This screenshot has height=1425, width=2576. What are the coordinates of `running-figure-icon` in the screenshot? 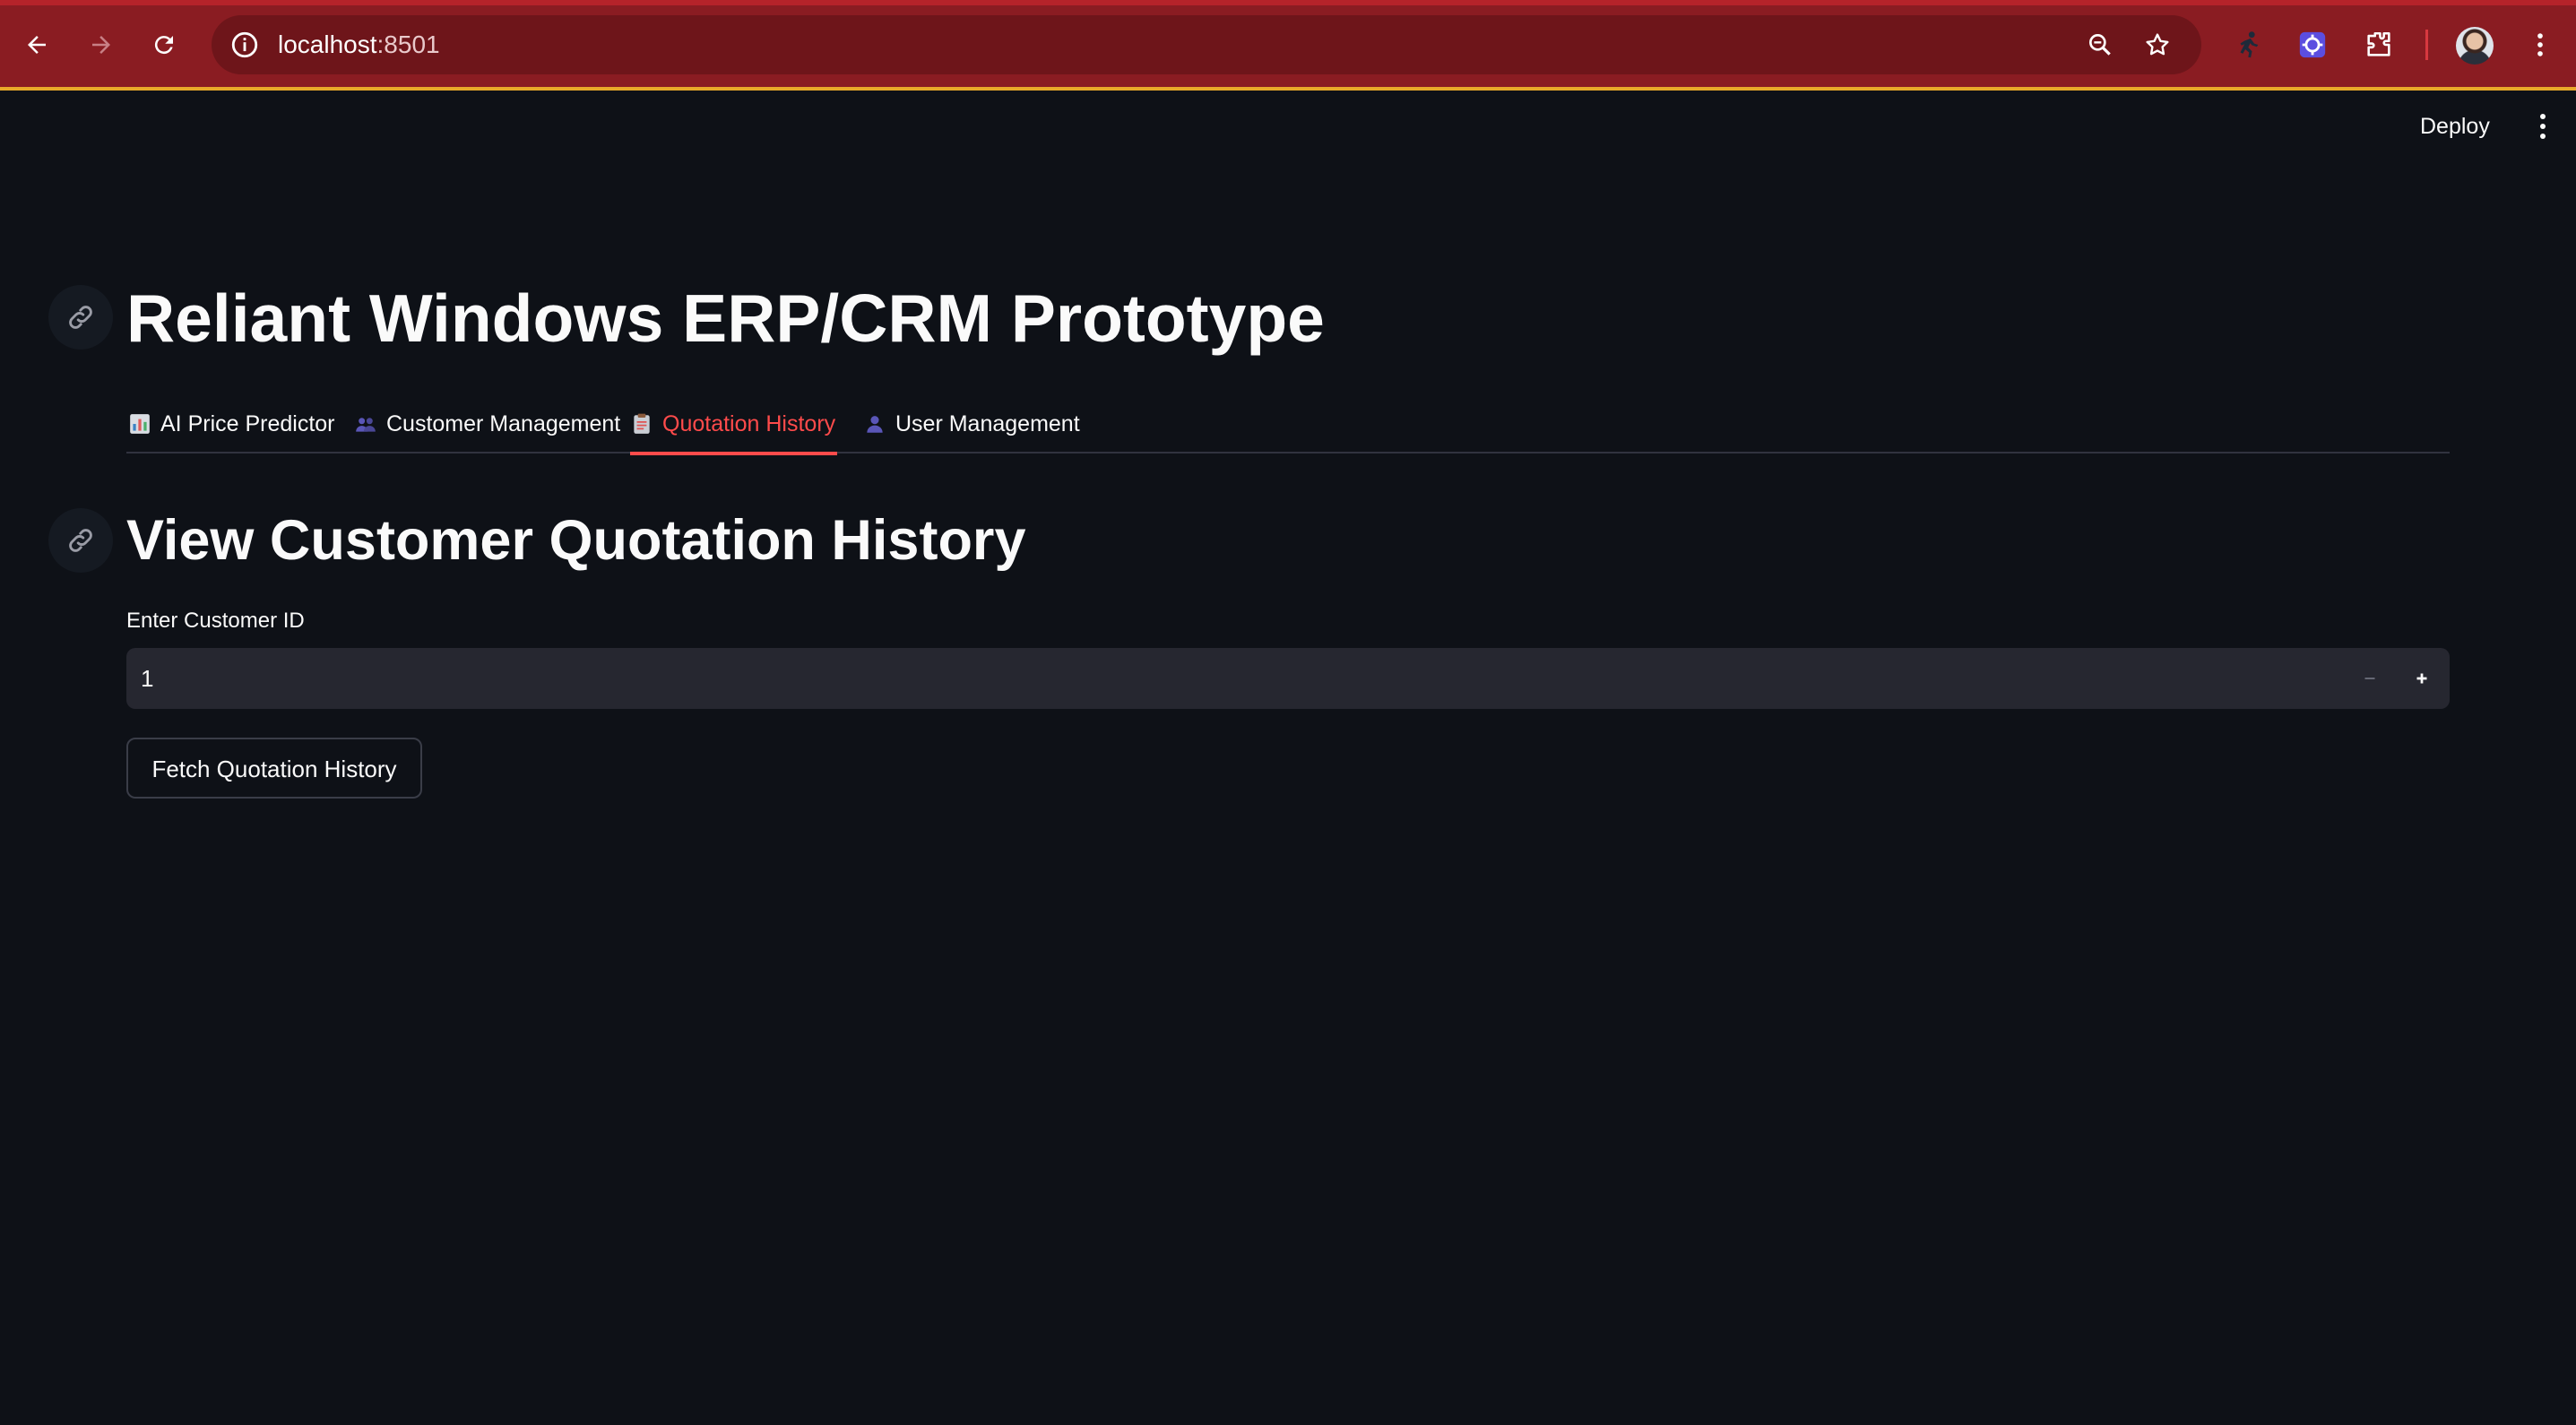 It's located at (2249, 44).